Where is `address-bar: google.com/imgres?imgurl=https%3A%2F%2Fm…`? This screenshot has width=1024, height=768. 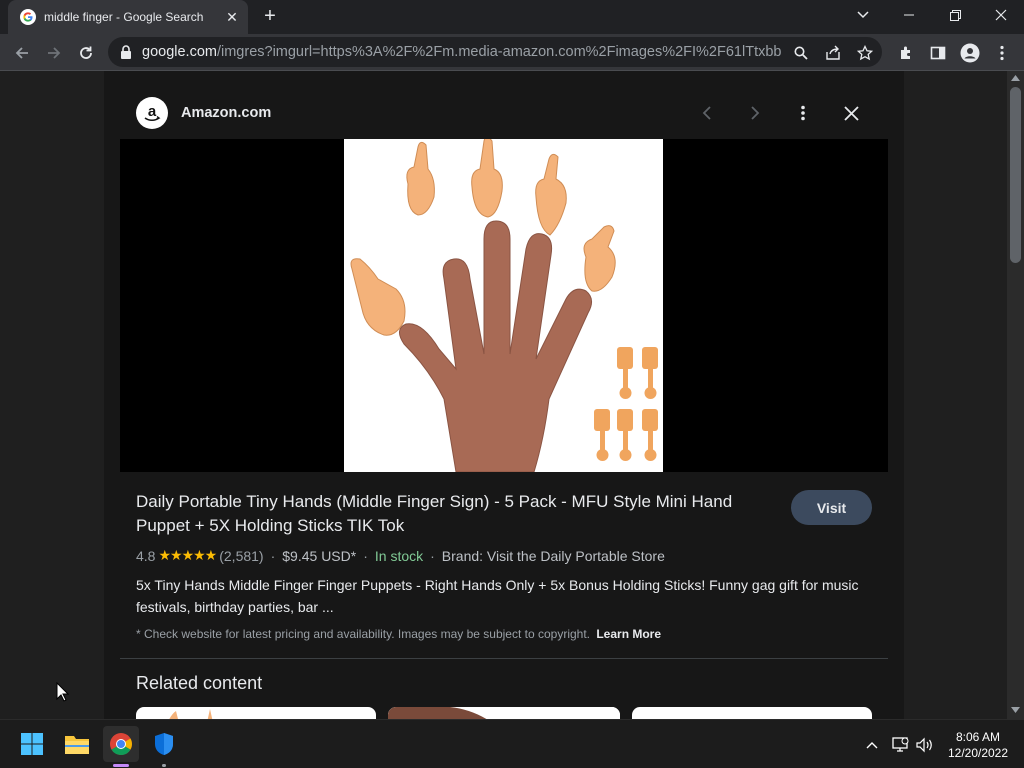 address-bar: google.com/imgres?imgurl=https%3A%2F%2Fm… is located at coordinates (495, 52).